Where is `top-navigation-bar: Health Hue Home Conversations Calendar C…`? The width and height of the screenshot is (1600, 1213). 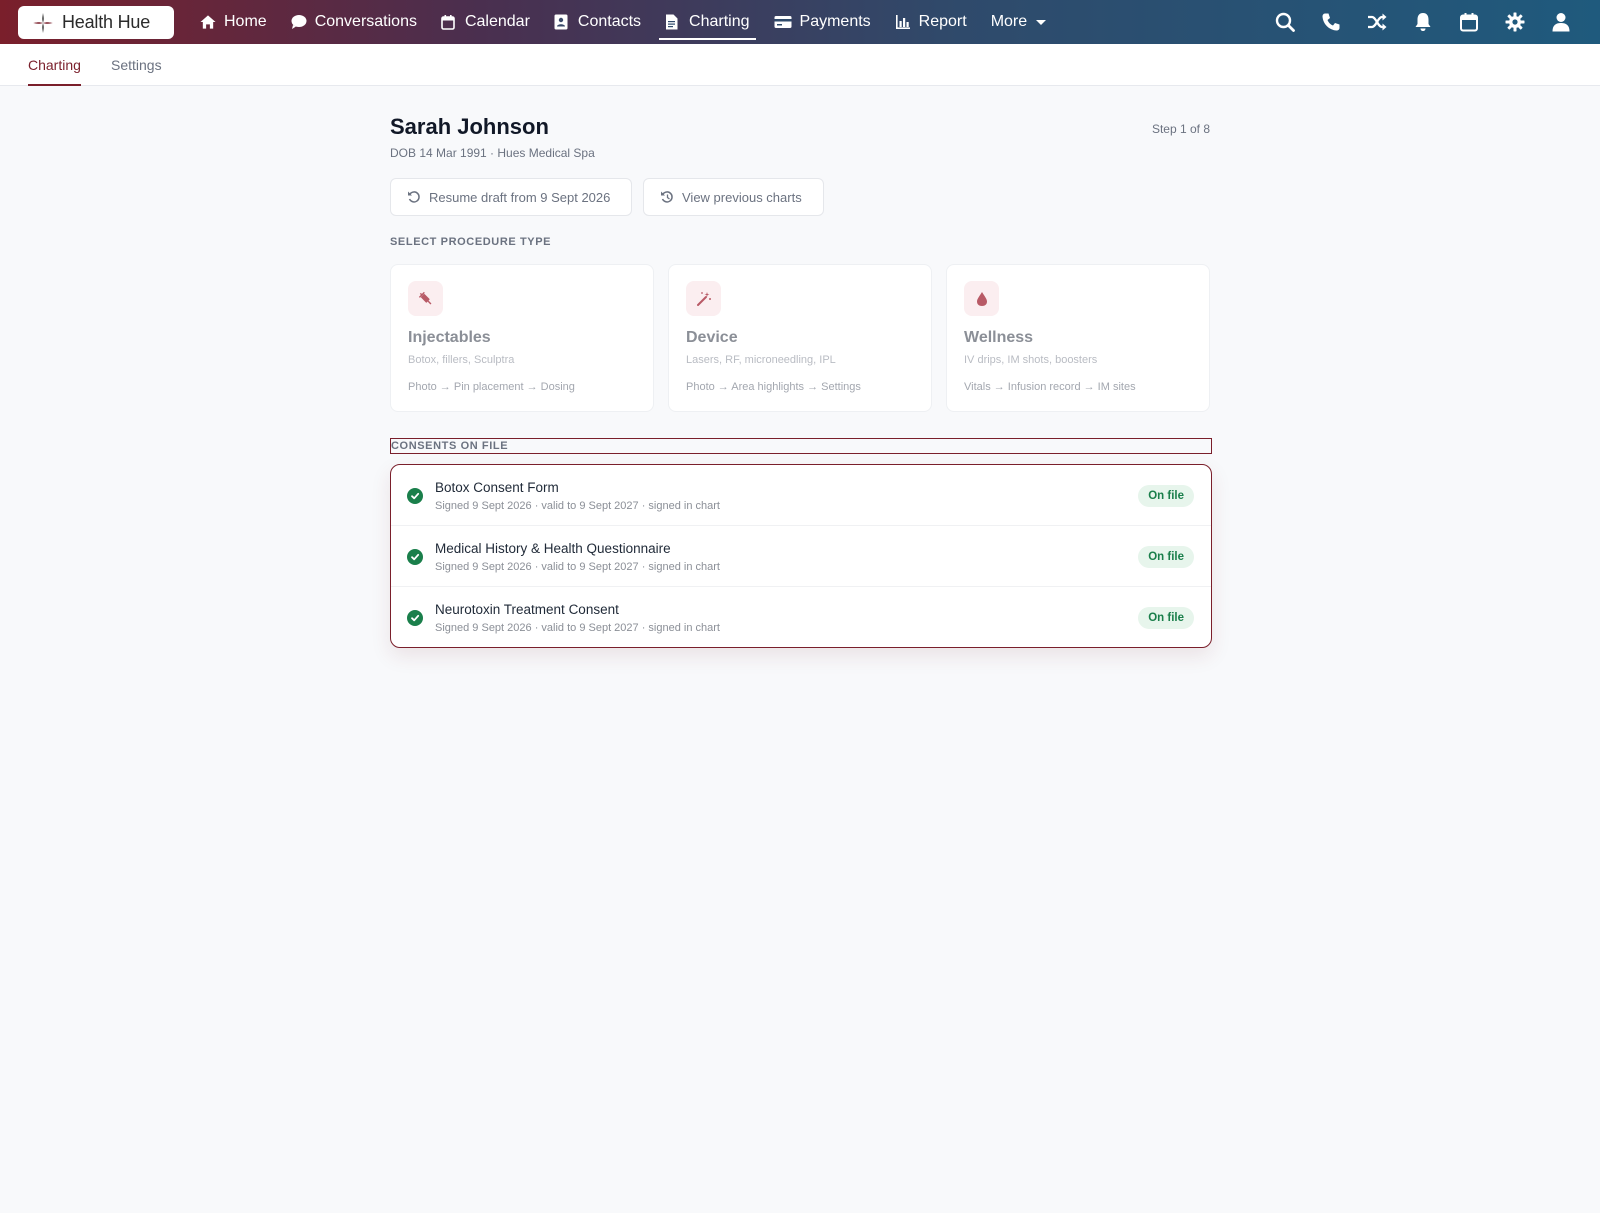
top-navigation-bar: Health Hue Home Conversations Calendar C… is located at coordinates (800, 22).